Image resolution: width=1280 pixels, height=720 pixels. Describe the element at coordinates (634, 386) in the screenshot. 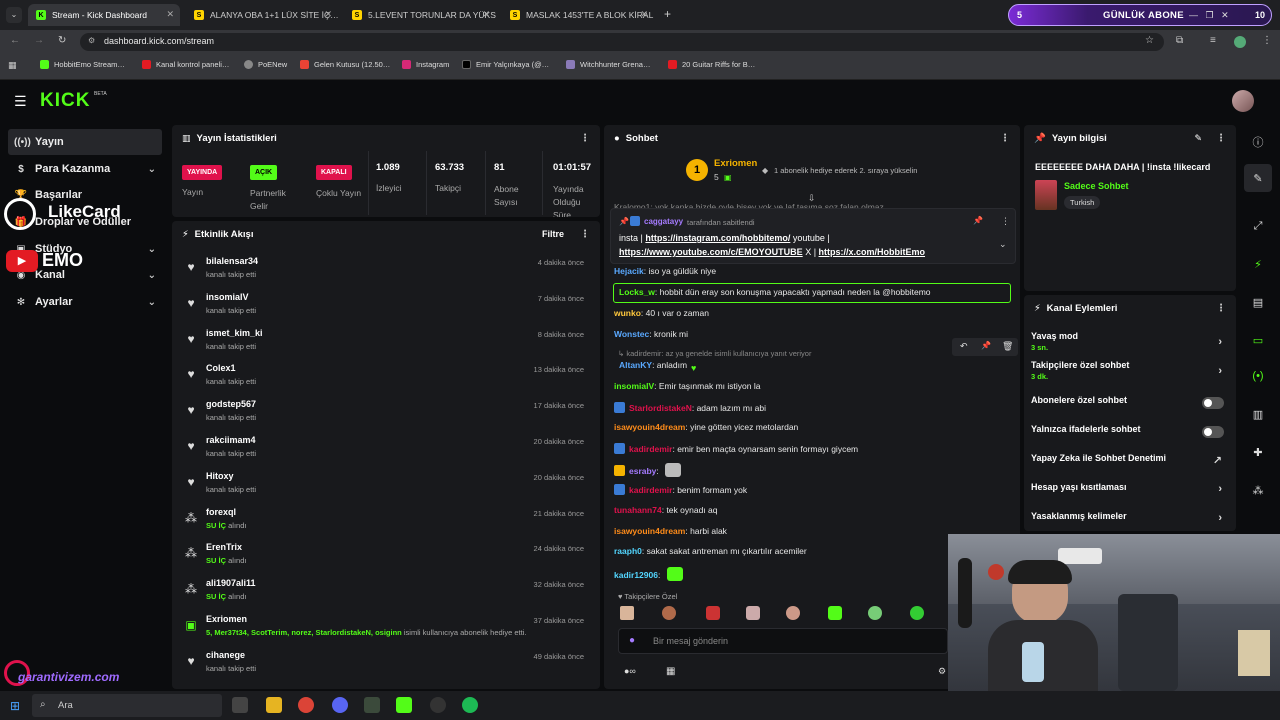

I see `chat-username: insomialV` at that location.